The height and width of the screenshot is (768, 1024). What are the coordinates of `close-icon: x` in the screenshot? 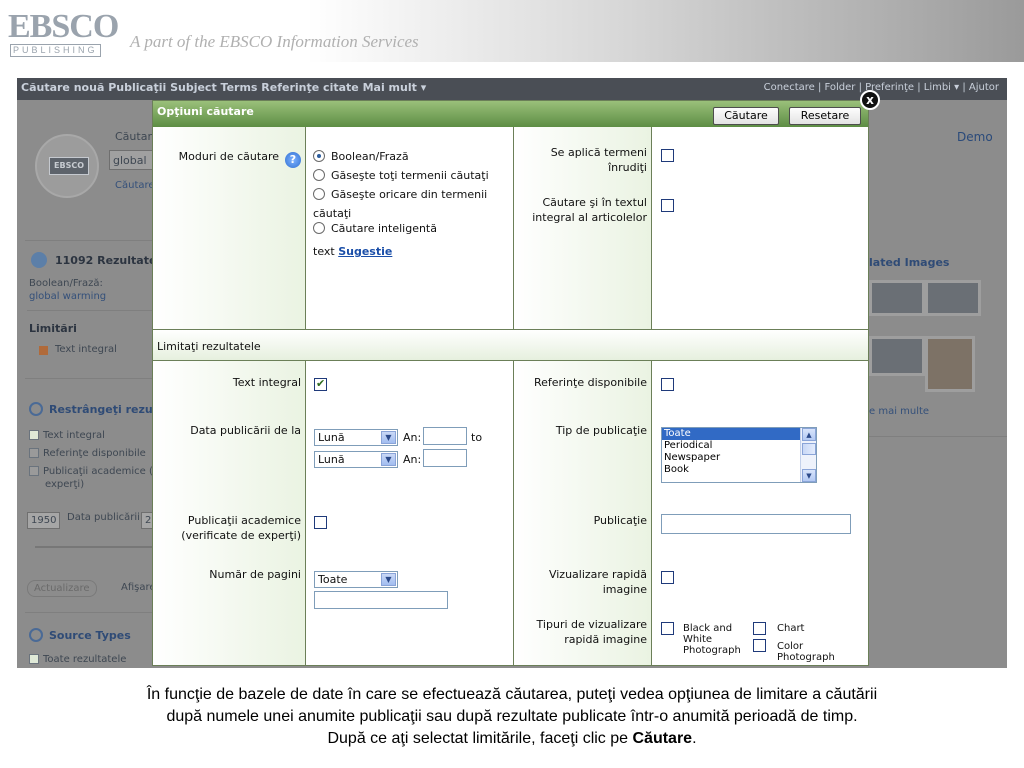 It's located at (870, 100).